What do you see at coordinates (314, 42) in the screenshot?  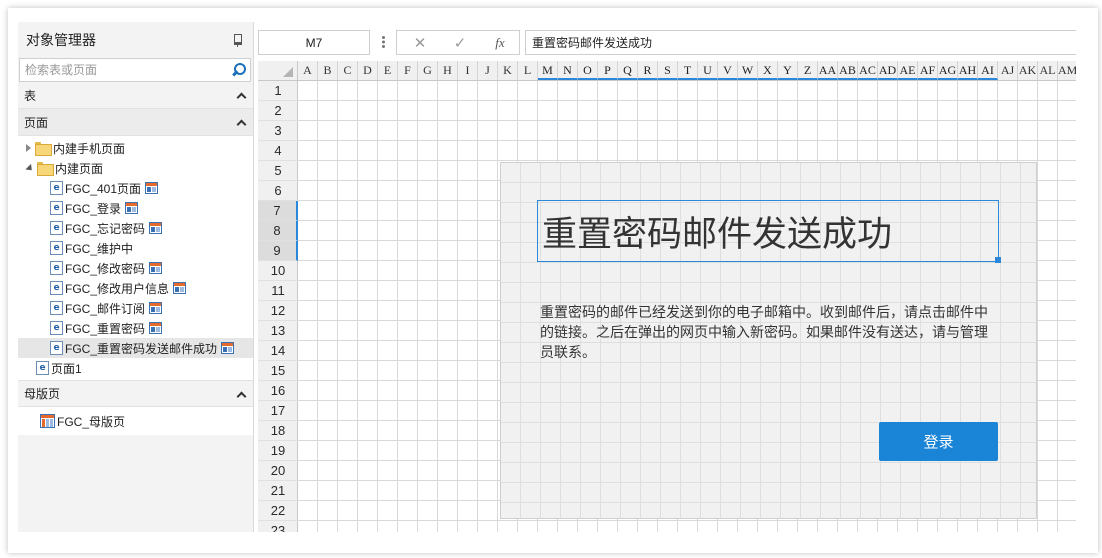 I see `cell-name-box: M7` at bounding box center [314, 42].